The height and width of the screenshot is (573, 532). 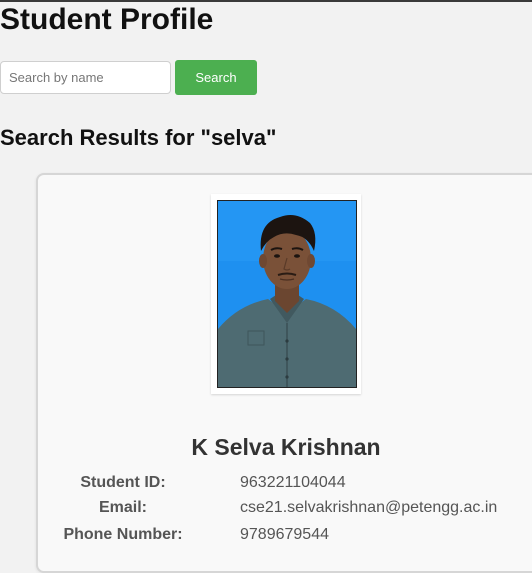 What do you see at coordinates (284, 534) in the screenshot?
I see `phone-number-value: 9789679544` at bounding box center [284, 534].